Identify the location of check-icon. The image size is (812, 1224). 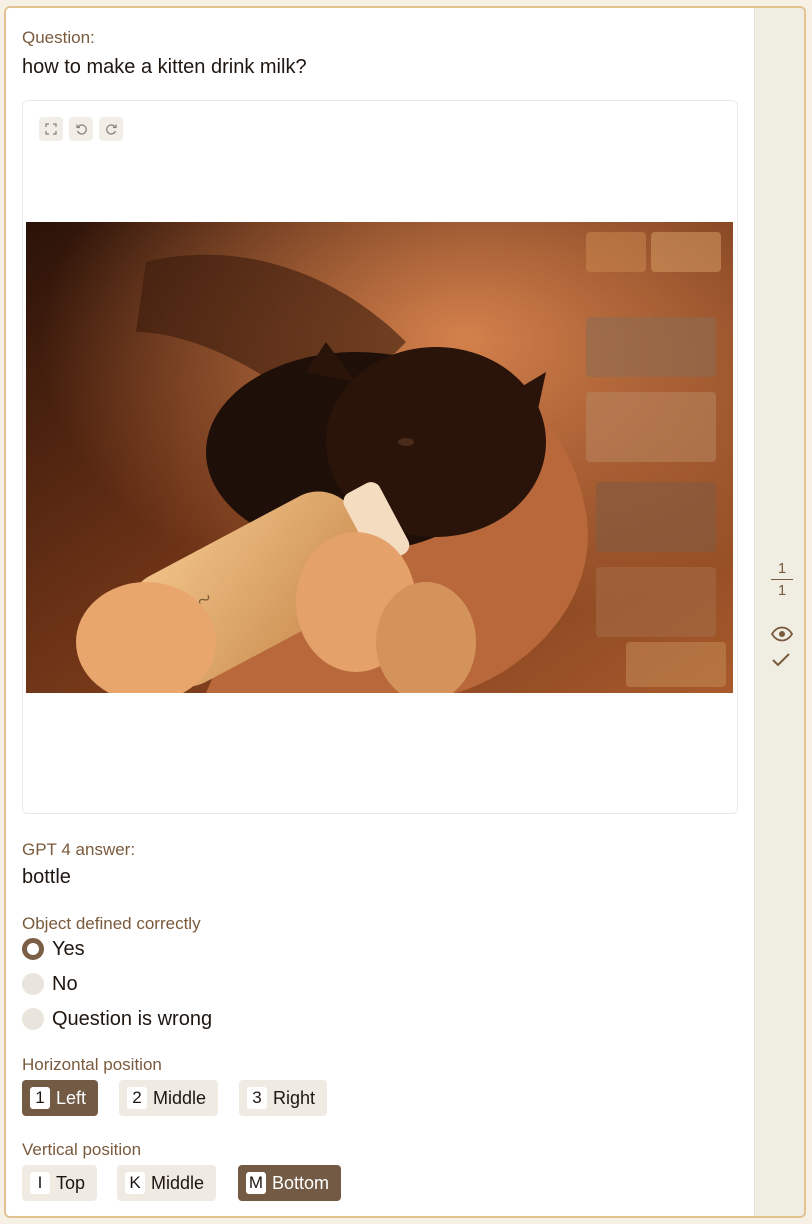
(782, 662).